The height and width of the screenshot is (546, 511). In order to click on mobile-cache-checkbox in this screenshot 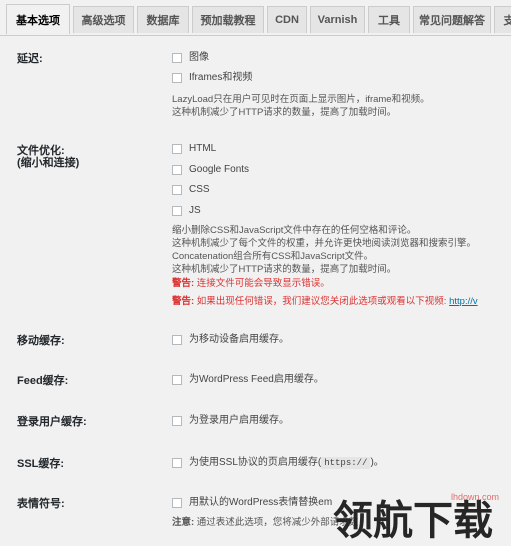, I will do `click(177, 340)`.